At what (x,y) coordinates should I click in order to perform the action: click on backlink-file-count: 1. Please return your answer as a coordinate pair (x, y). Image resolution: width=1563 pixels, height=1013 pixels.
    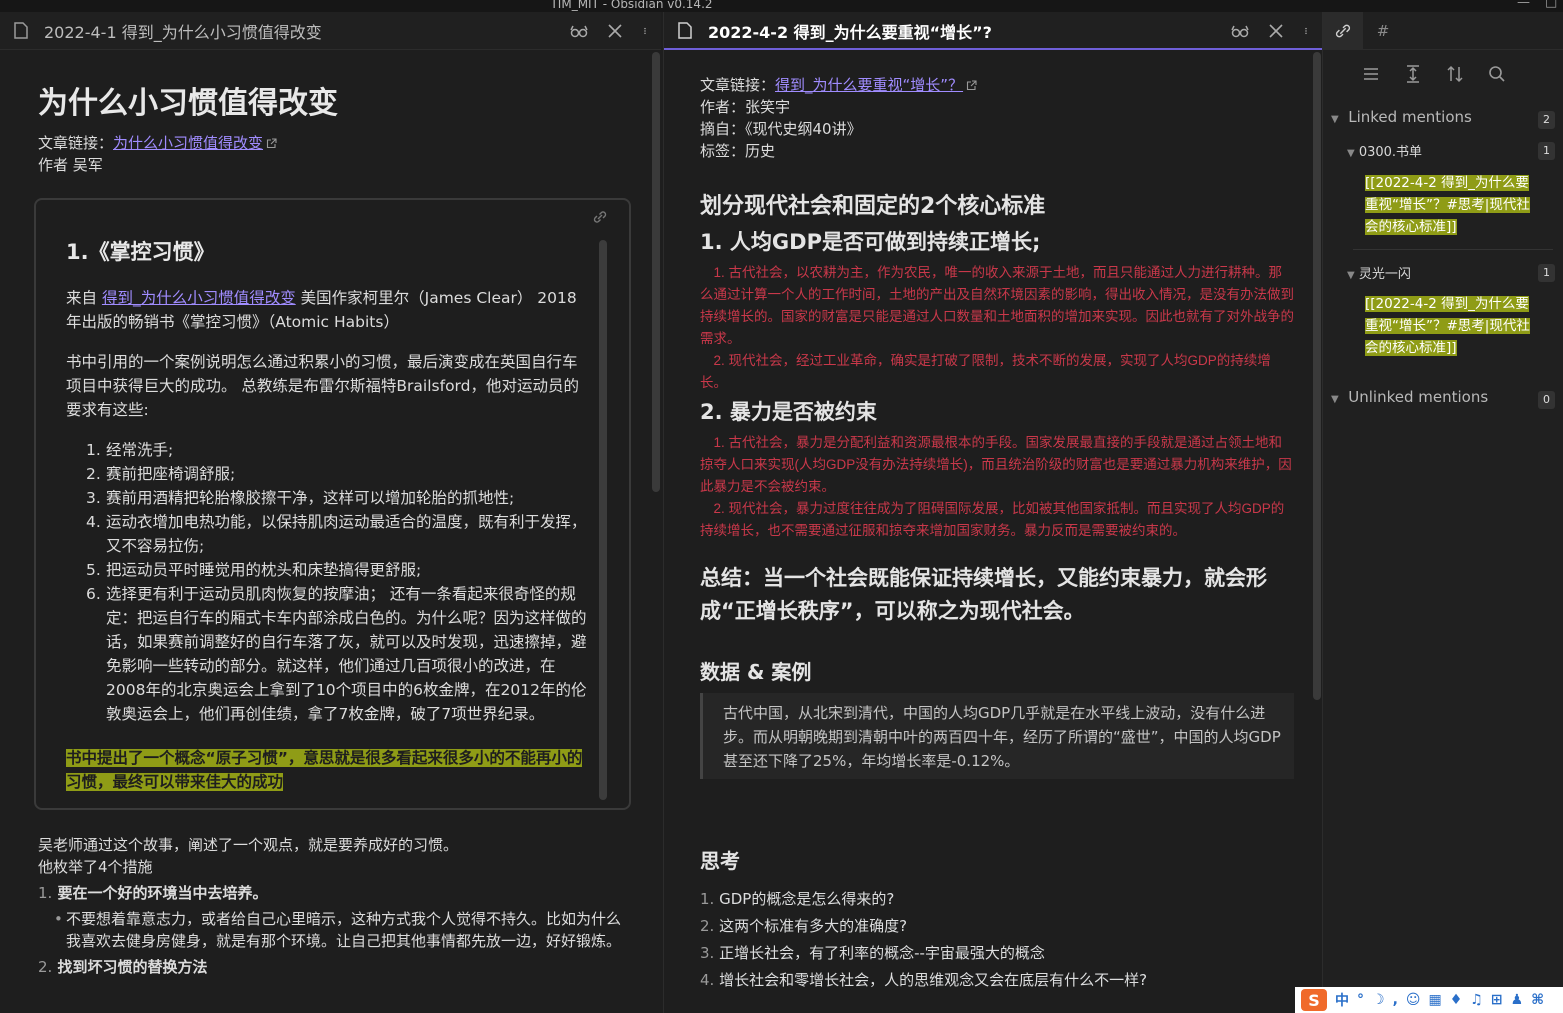
    Looking at the image, I should click on (1546, 273).